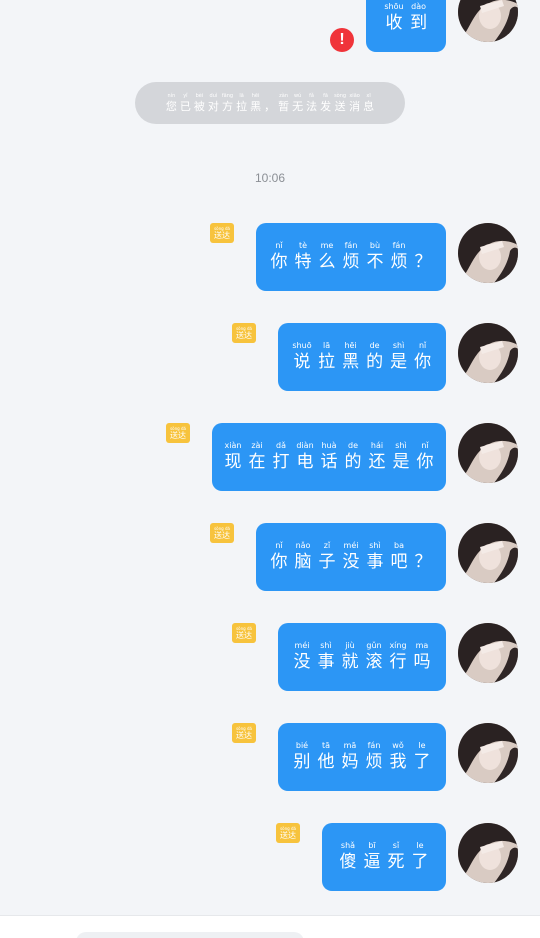 The width and height of the screenshot is (540, 938). I want to click on char: jiù 就, so click(350, 656).